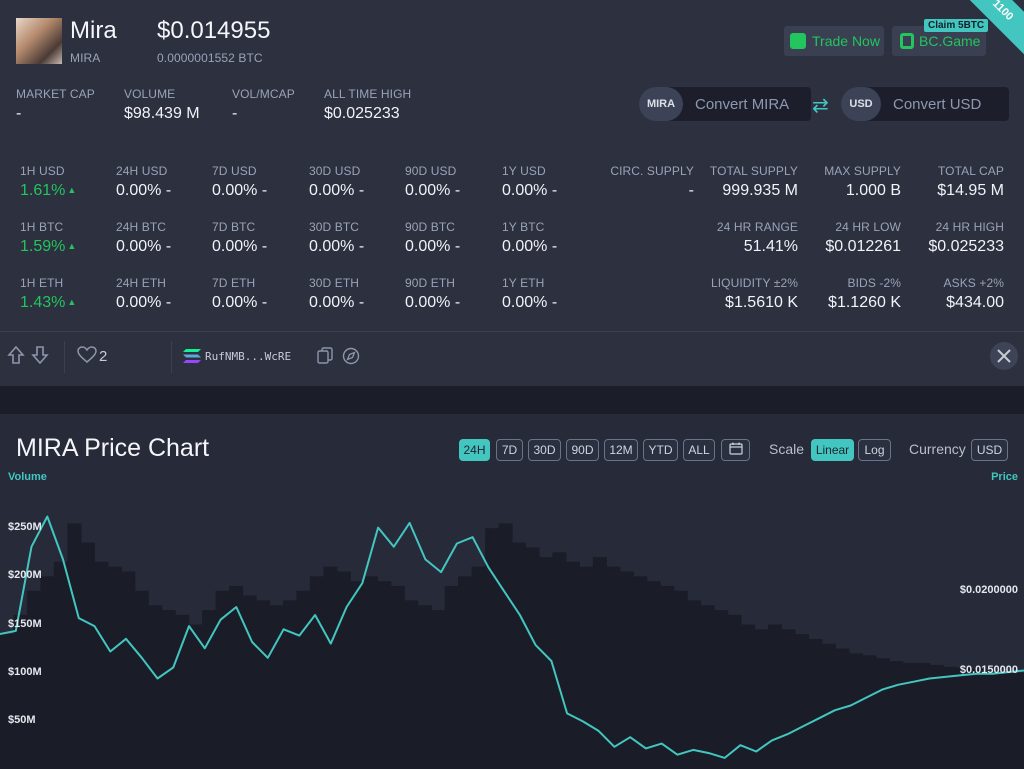  Describe the element at coordinates (40, 357) in the screenshot. I see `downvote-icon` at that location.